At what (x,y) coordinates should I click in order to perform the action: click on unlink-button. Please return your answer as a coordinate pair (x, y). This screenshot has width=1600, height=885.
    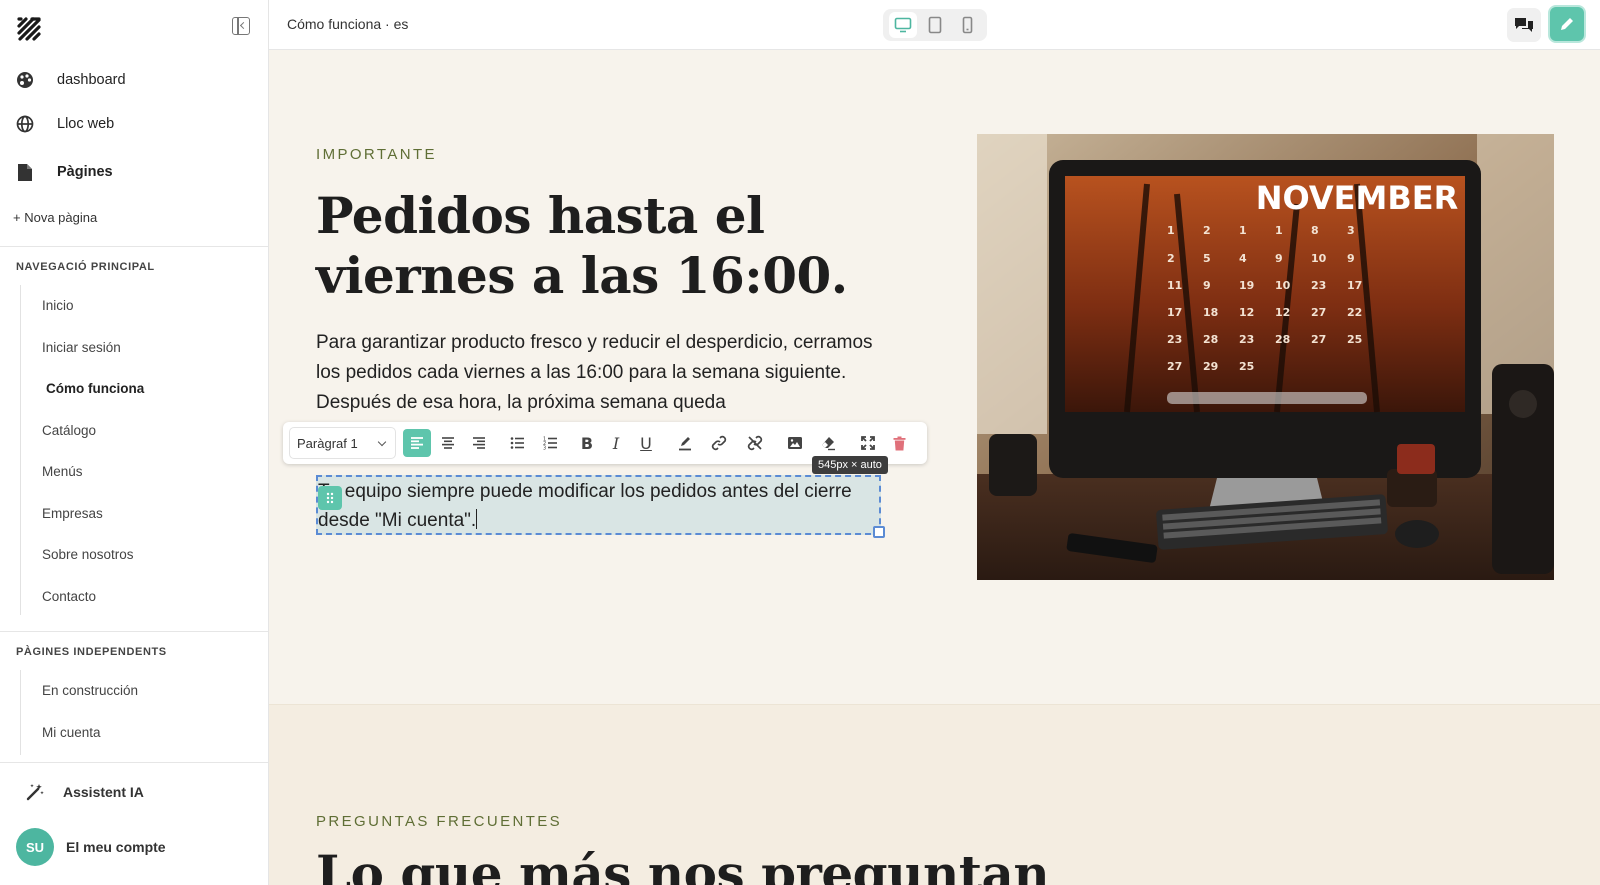
    Looking at the image, I should click on (755, 443).